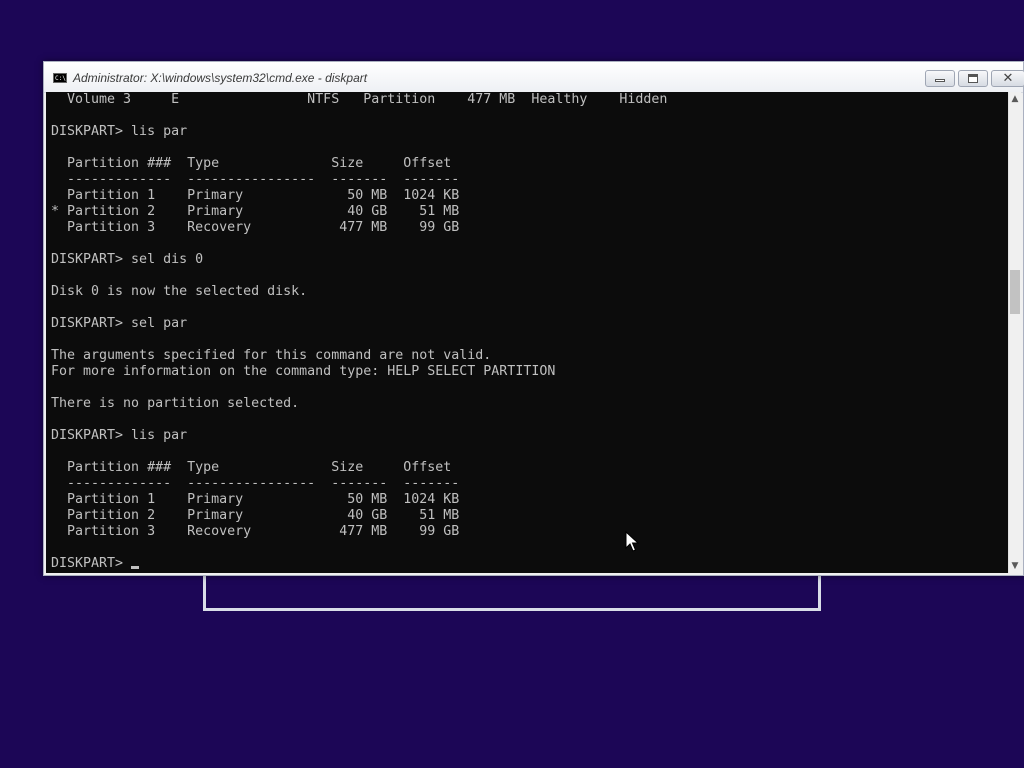 Image resolution: width=1024 pixels, height=768 pixels. I want to click on minimize-button, so click(940, 78).